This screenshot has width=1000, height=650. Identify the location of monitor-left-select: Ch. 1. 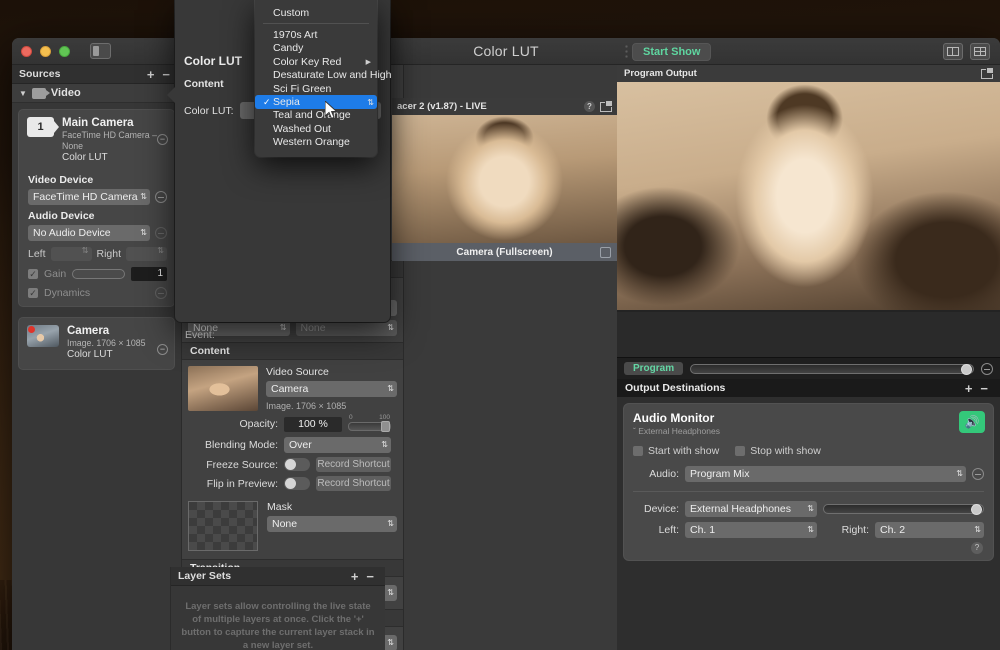
(751, 530).